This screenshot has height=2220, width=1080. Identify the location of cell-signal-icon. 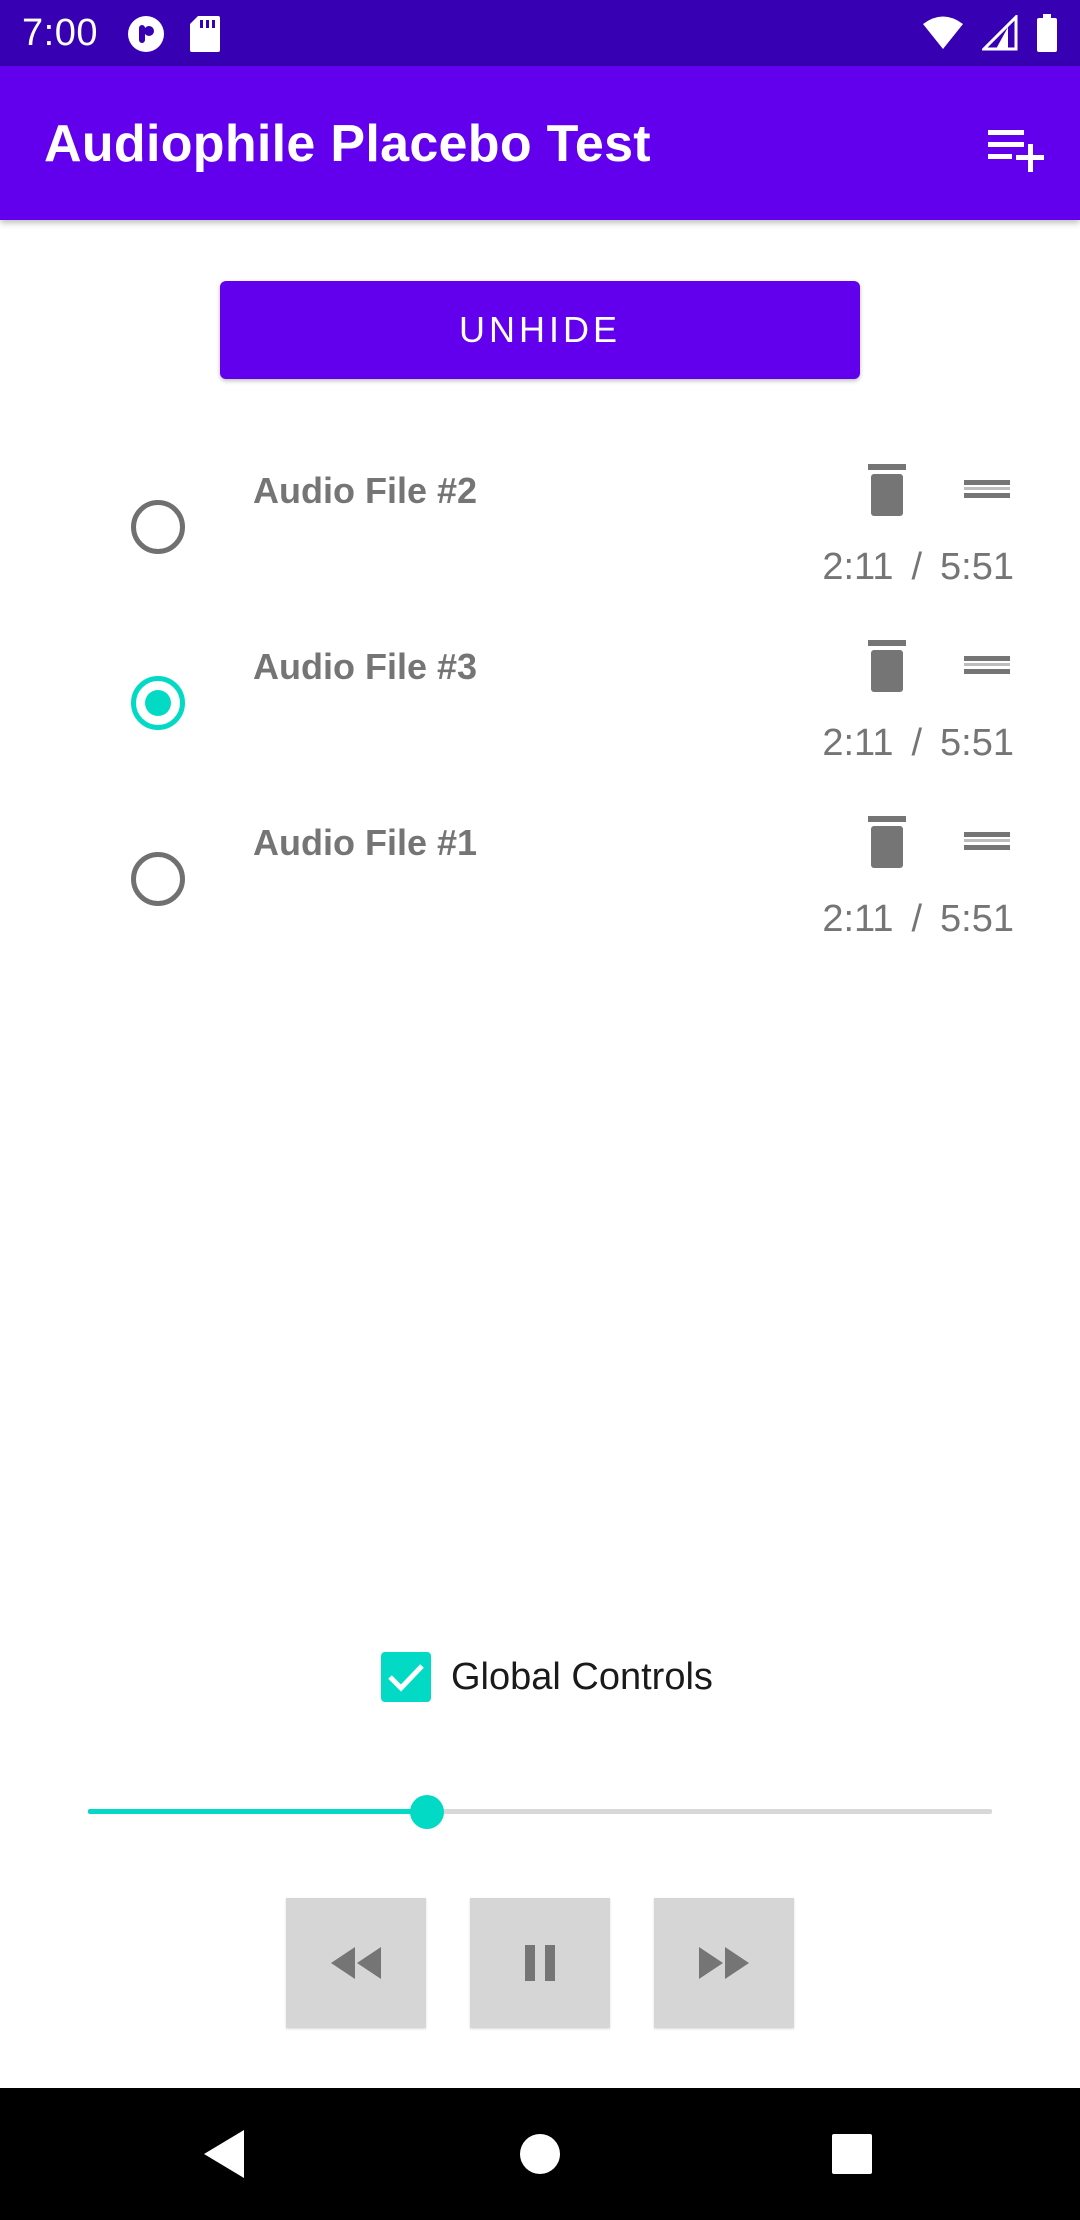
(999, 34).